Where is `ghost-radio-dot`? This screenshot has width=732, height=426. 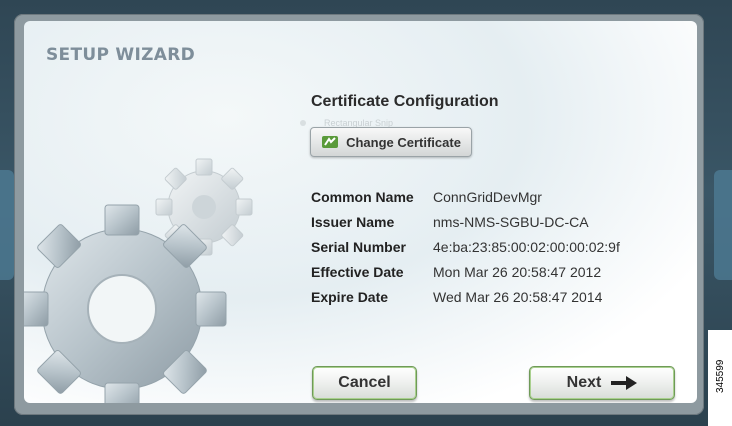
ghost-radio-dot is located at coordinates (303, 123).